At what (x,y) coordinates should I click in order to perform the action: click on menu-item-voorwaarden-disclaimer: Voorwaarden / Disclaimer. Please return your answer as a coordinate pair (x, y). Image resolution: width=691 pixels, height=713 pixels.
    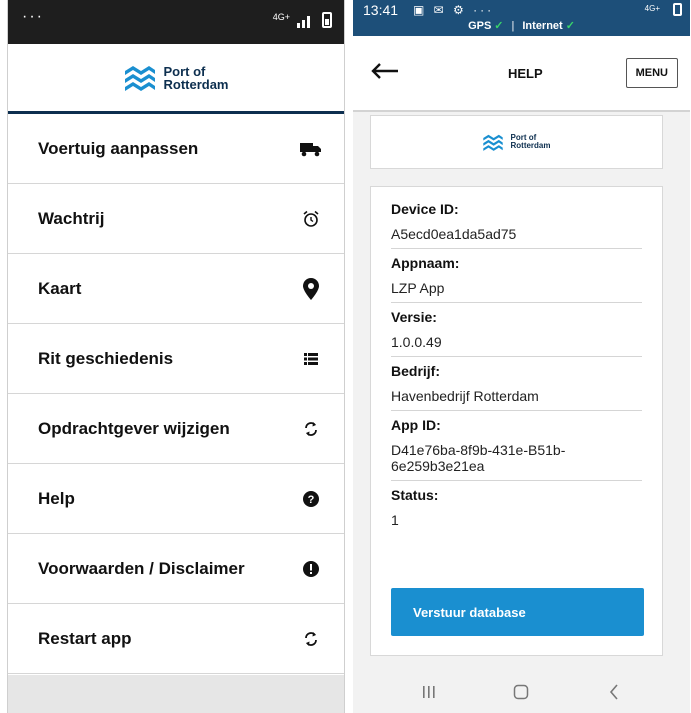
    Looking at the image, I should click on (176, 569).